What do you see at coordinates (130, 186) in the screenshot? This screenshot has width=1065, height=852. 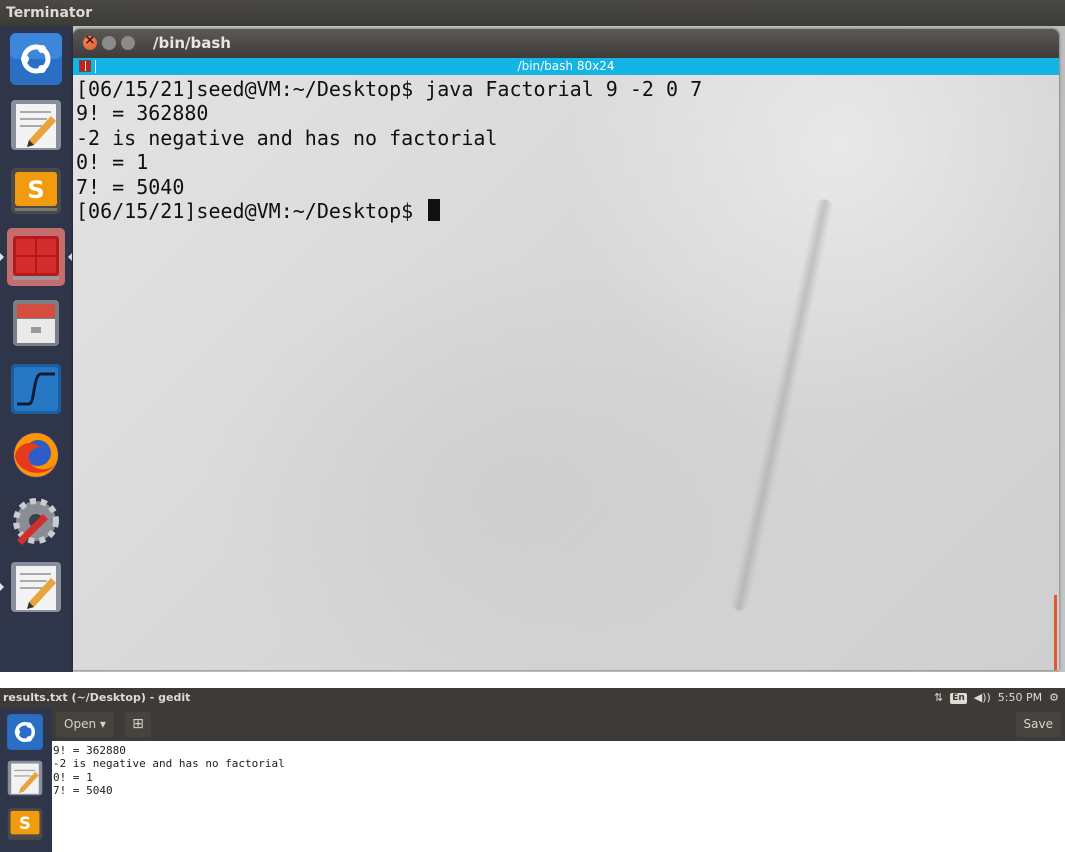 I see `terminal-line: 7! = 5040` at bounding box center [130, 186].